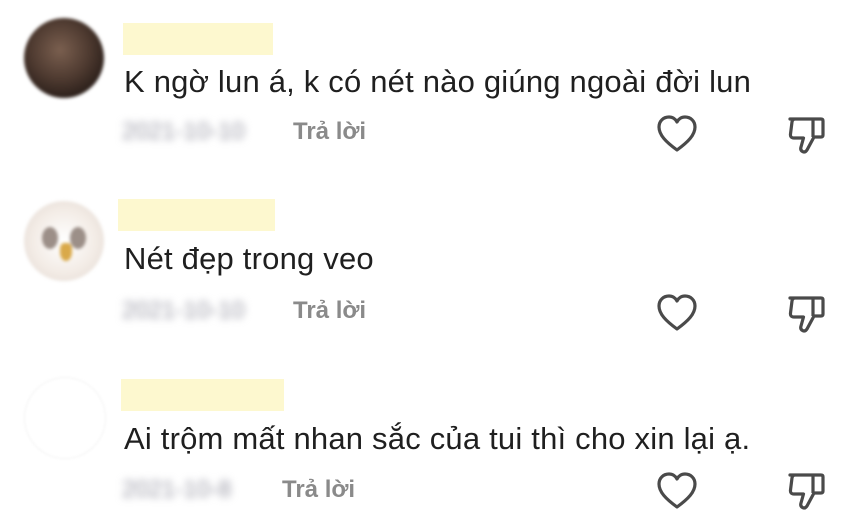 The image size is (860, 523). I want to click on comment-date: 2021-10-8, so click(177, 489).